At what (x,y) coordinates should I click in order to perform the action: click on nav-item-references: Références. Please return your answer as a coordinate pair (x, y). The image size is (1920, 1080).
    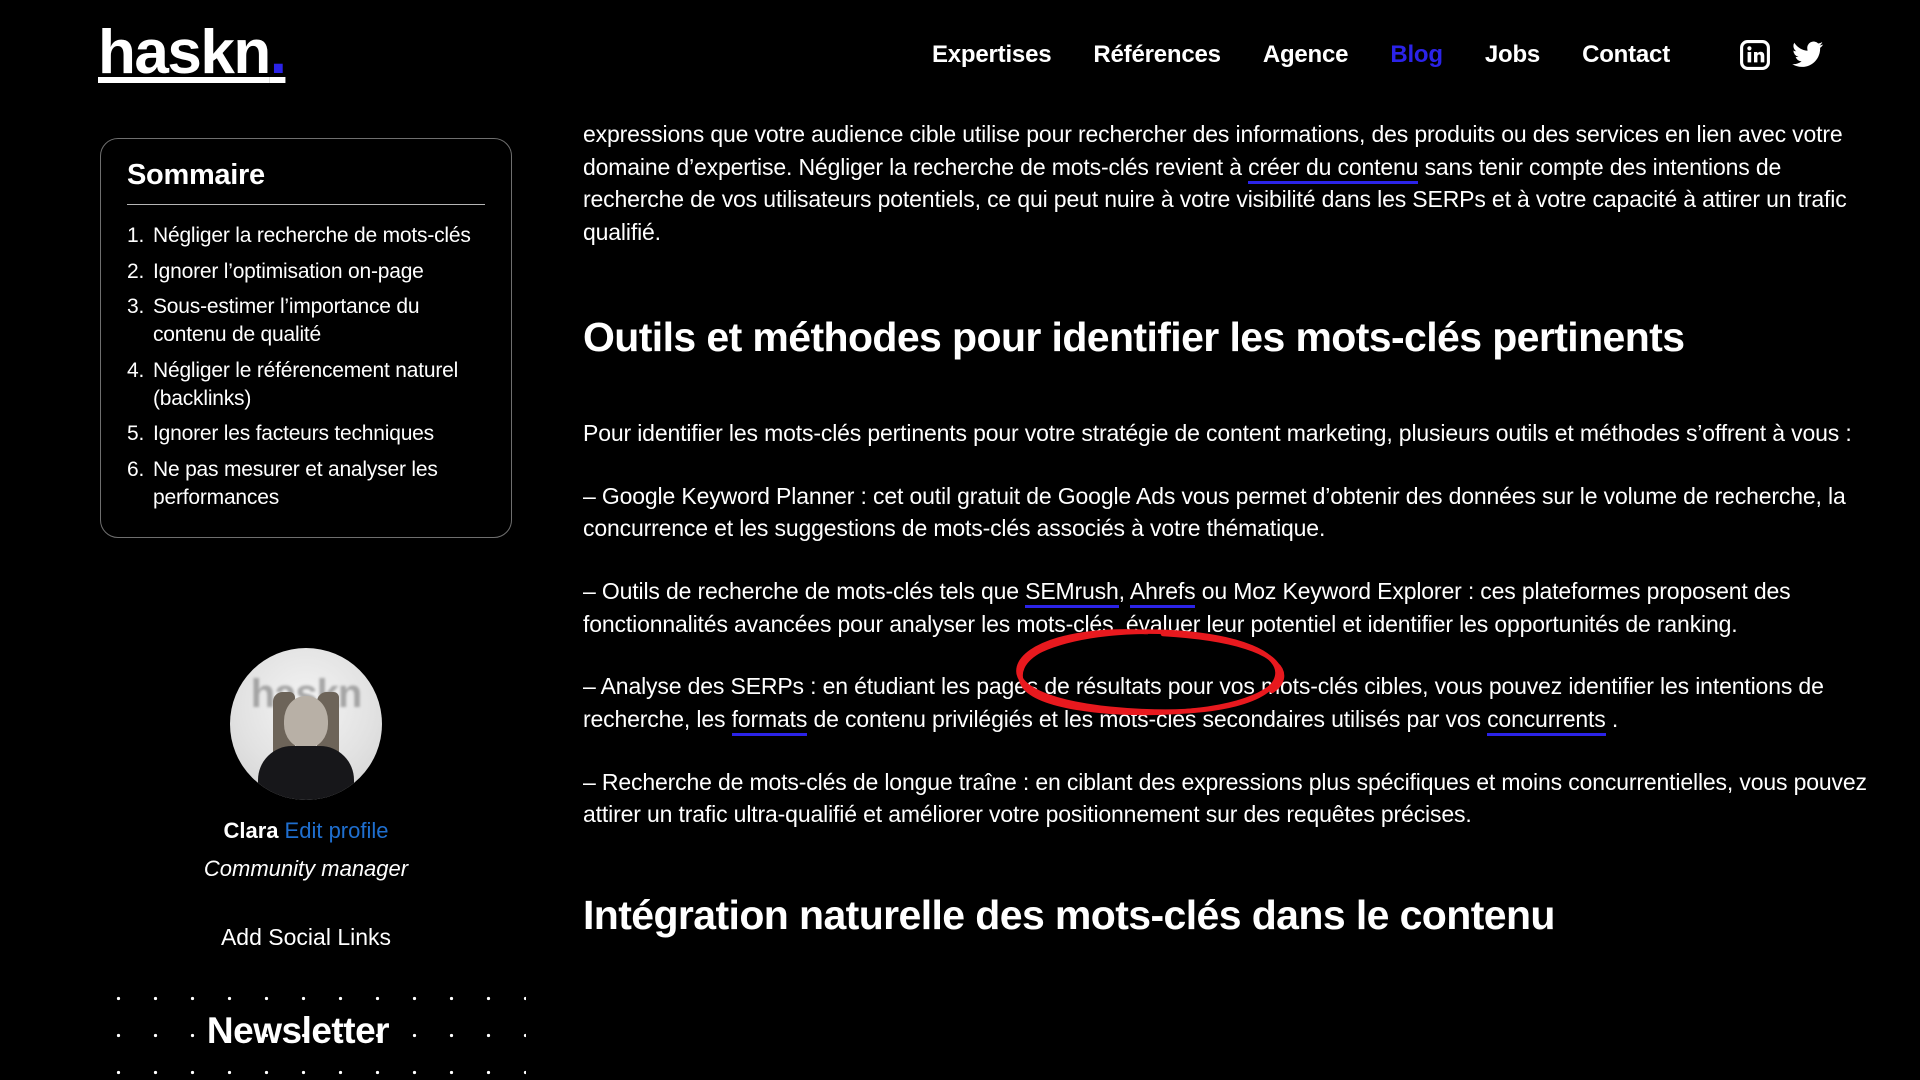
    Looking at the image, I should click on (1157, 55).